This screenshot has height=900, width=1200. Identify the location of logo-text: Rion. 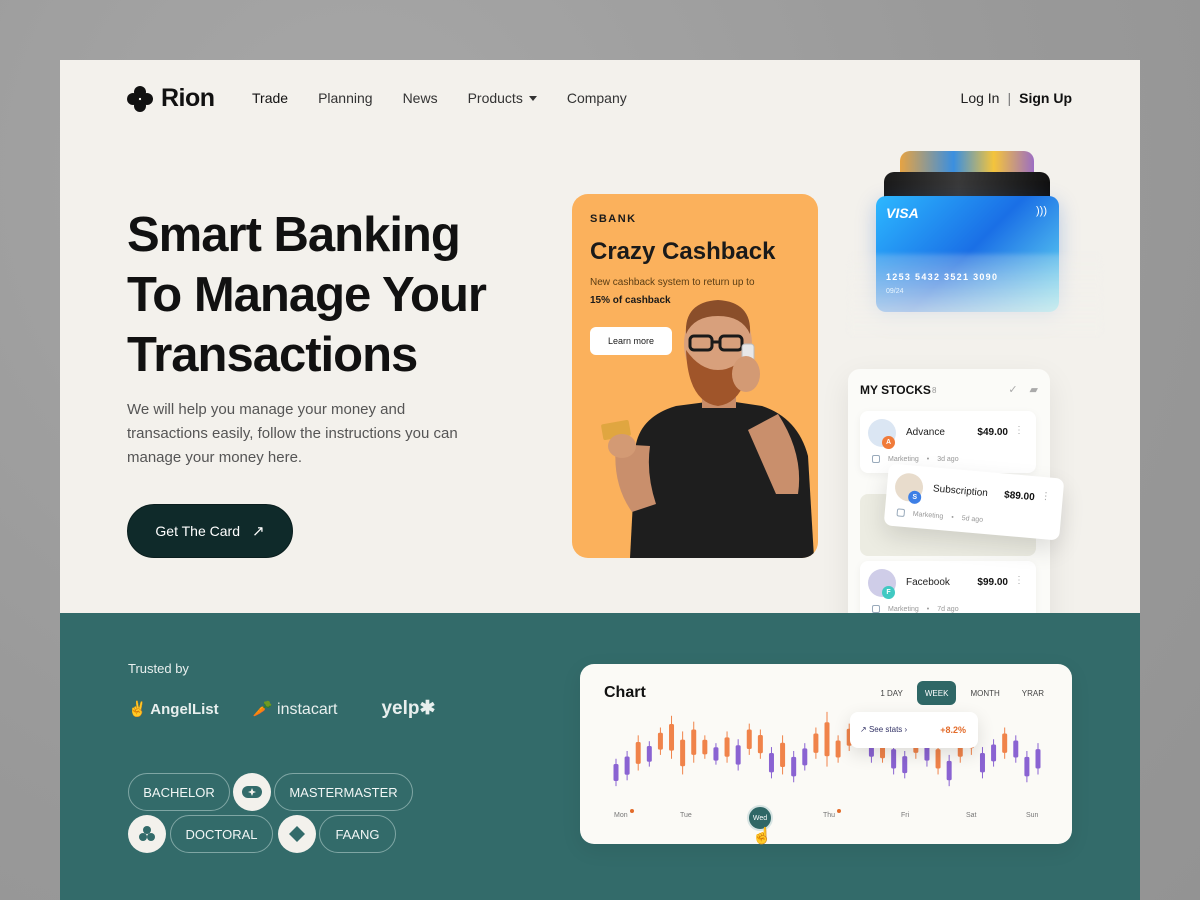
(188, 98).